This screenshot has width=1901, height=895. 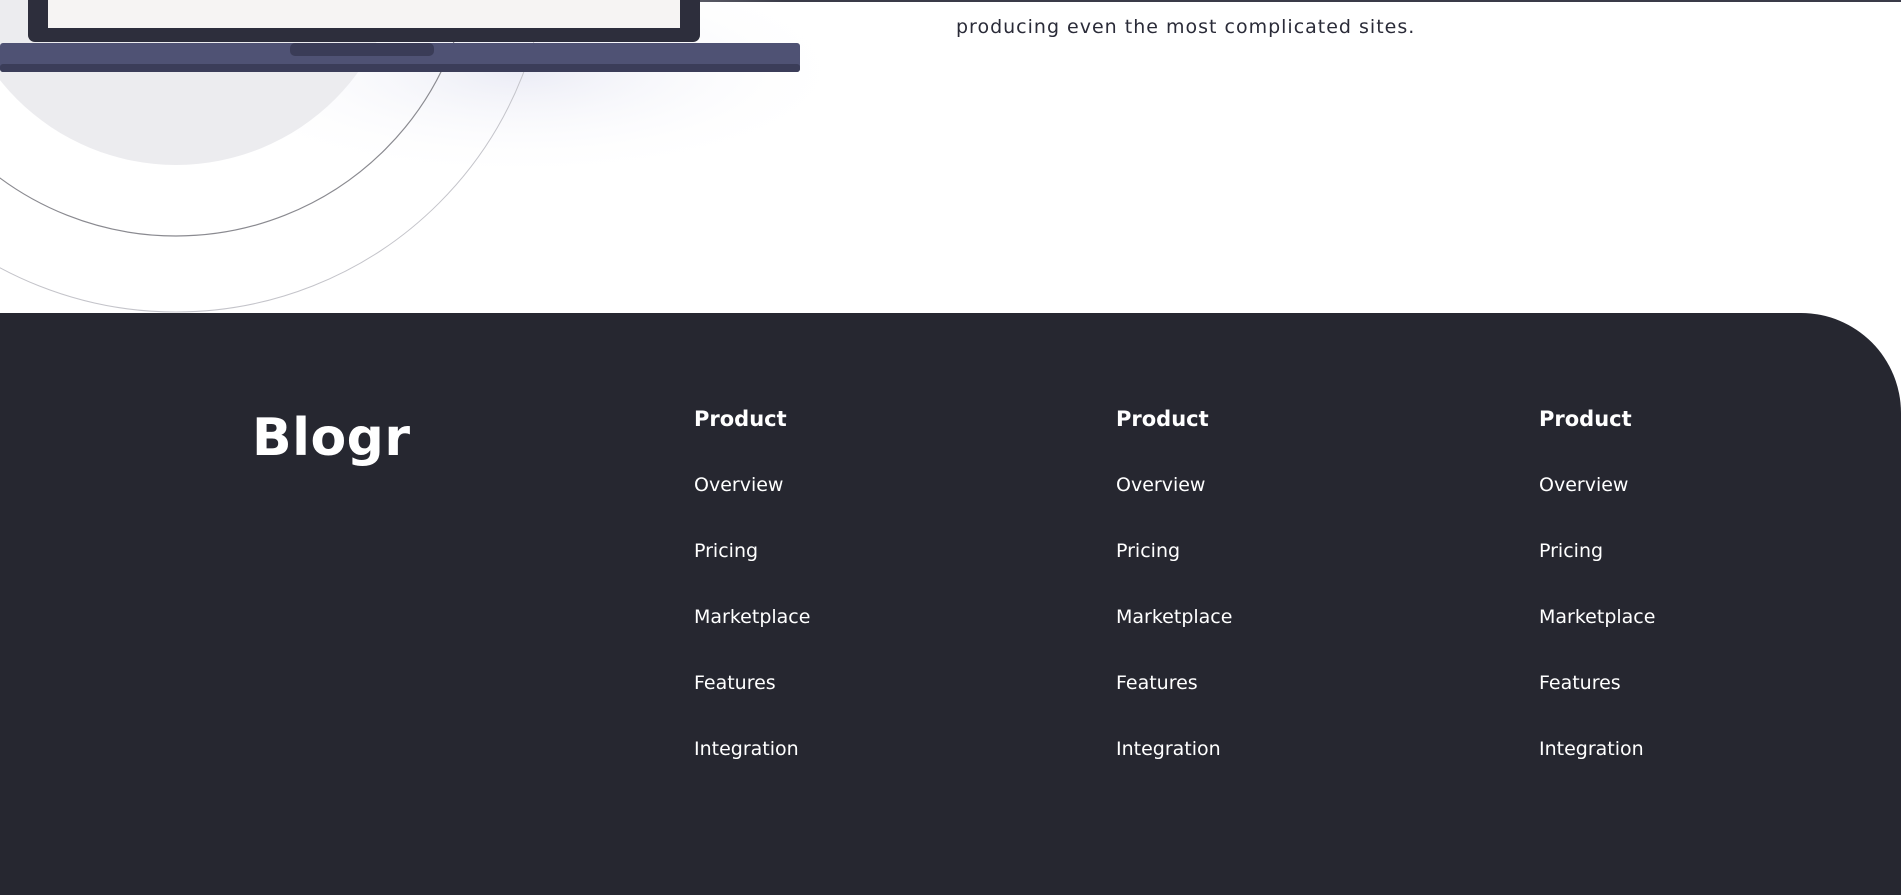 I want to click on laptop-notch, so click(x=362, y=49).